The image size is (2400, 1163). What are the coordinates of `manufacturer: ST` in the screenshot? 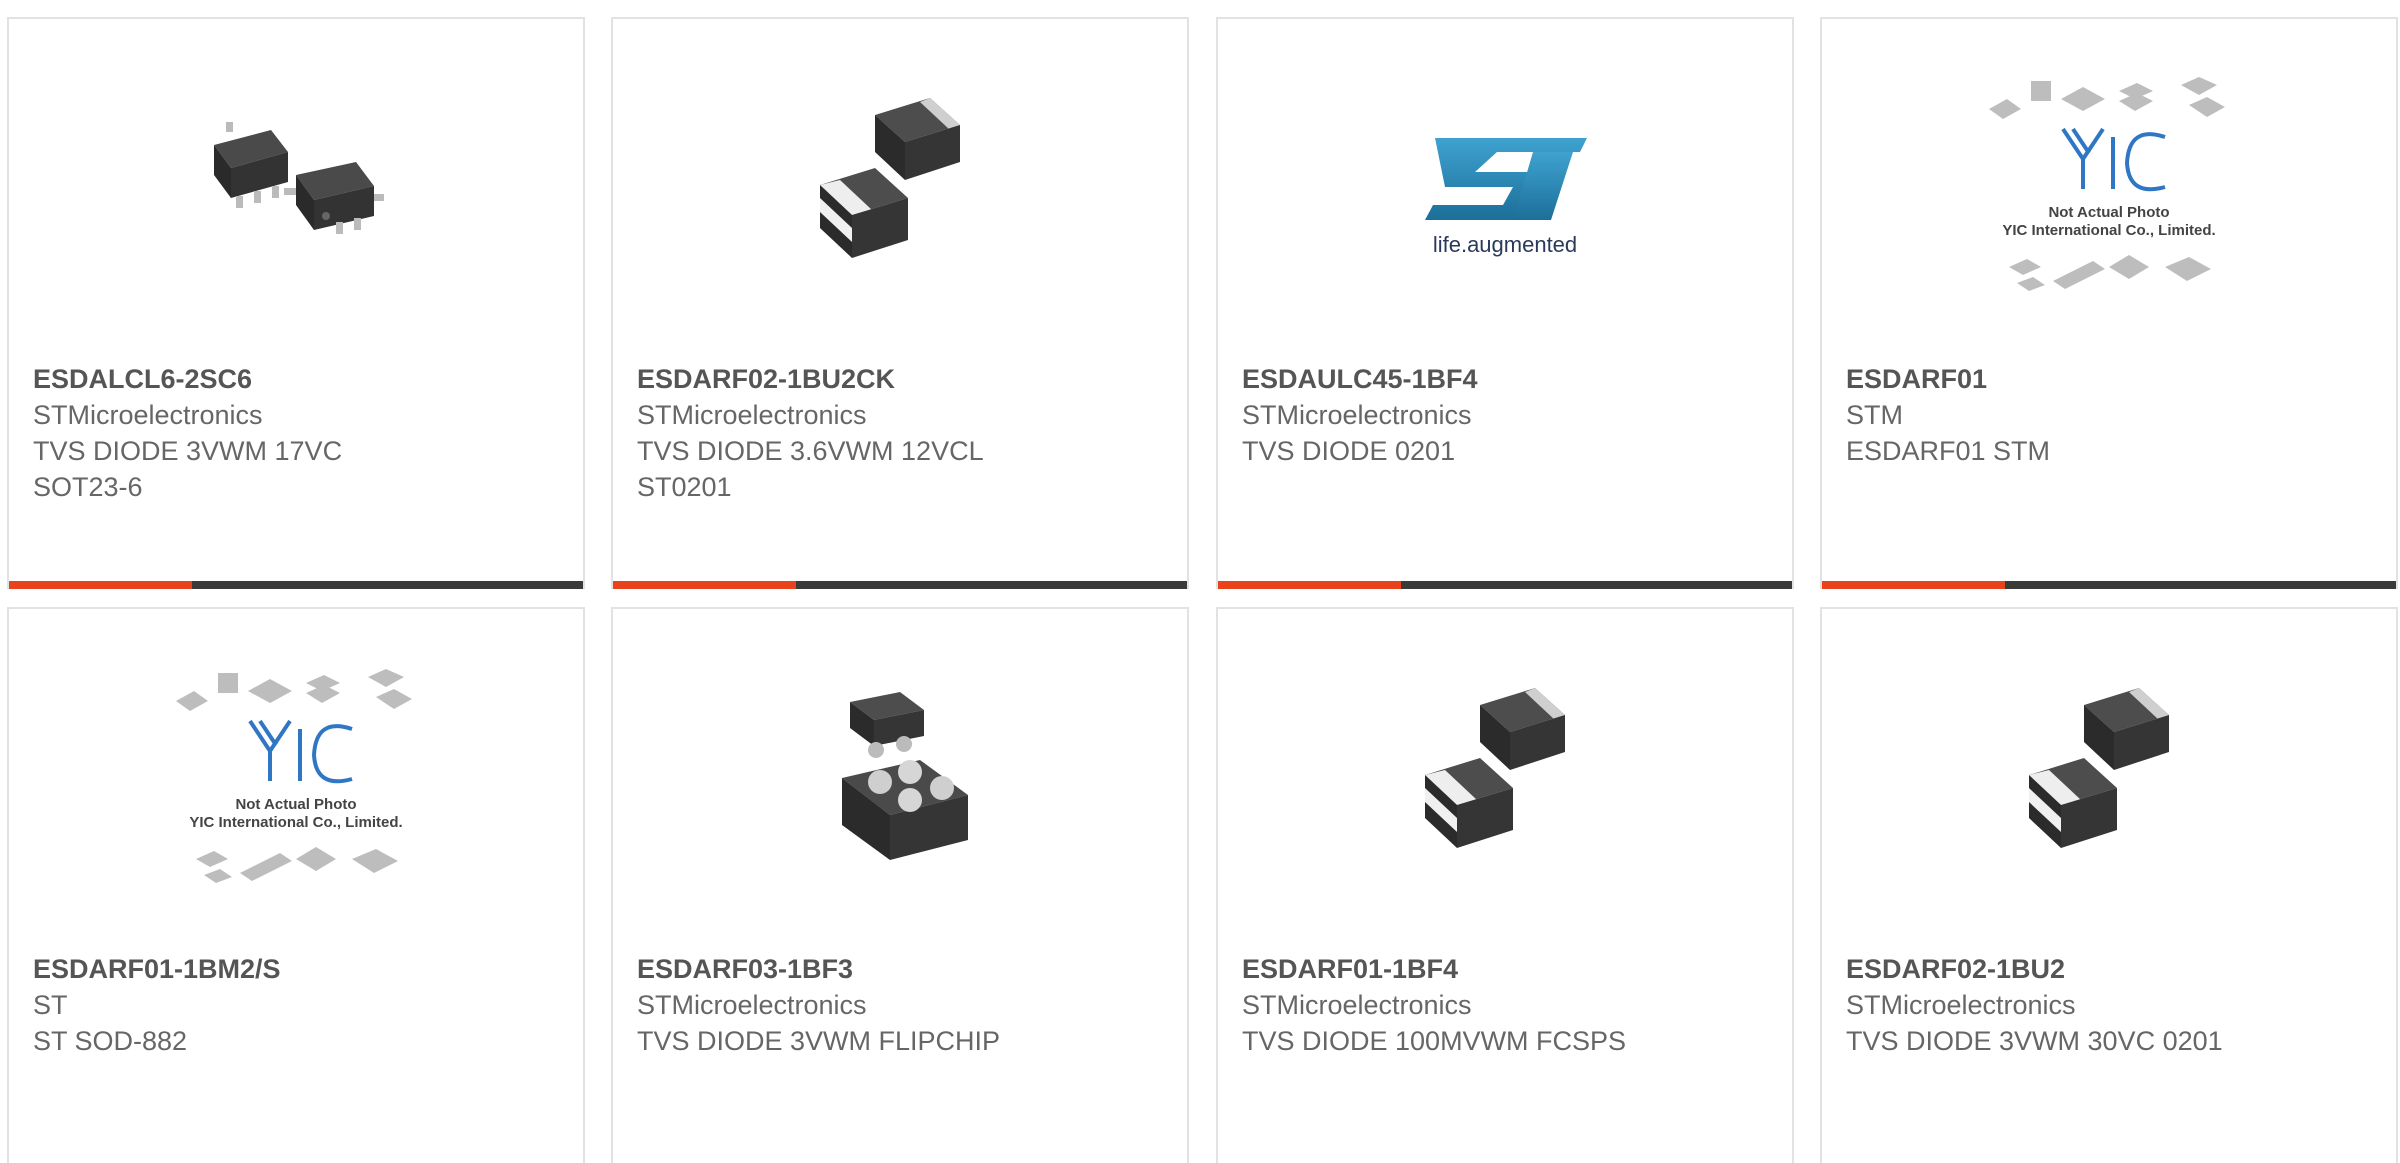 It's located at (50, 1005).